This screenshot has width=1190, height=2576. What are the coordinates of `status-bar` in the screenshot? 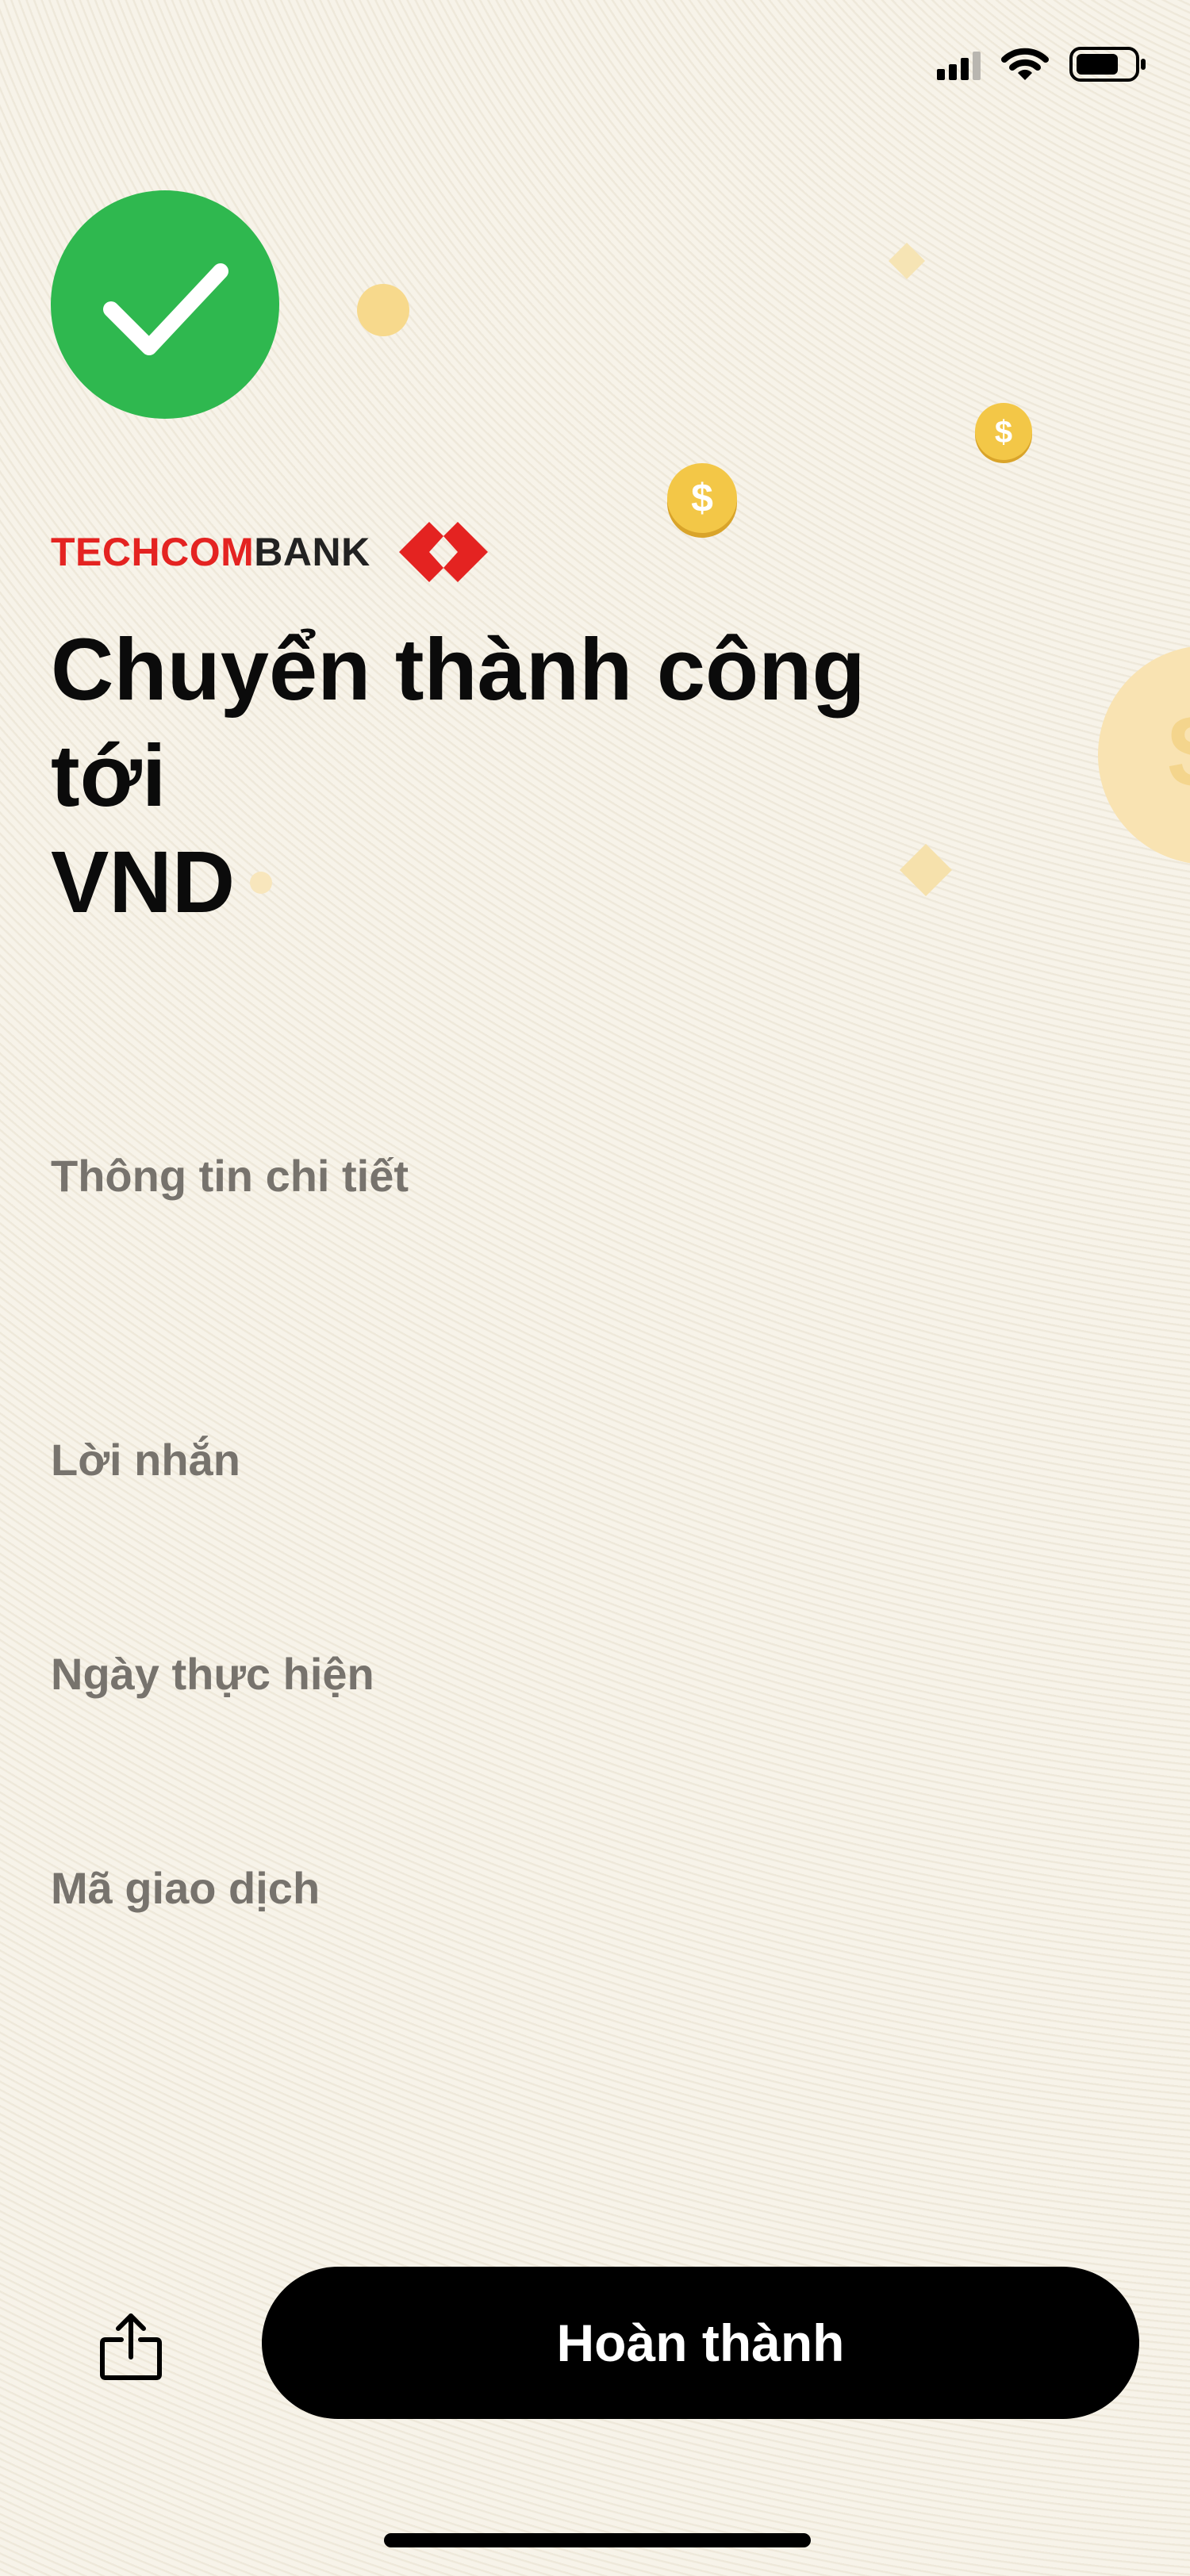 It's located at (1042, 64).